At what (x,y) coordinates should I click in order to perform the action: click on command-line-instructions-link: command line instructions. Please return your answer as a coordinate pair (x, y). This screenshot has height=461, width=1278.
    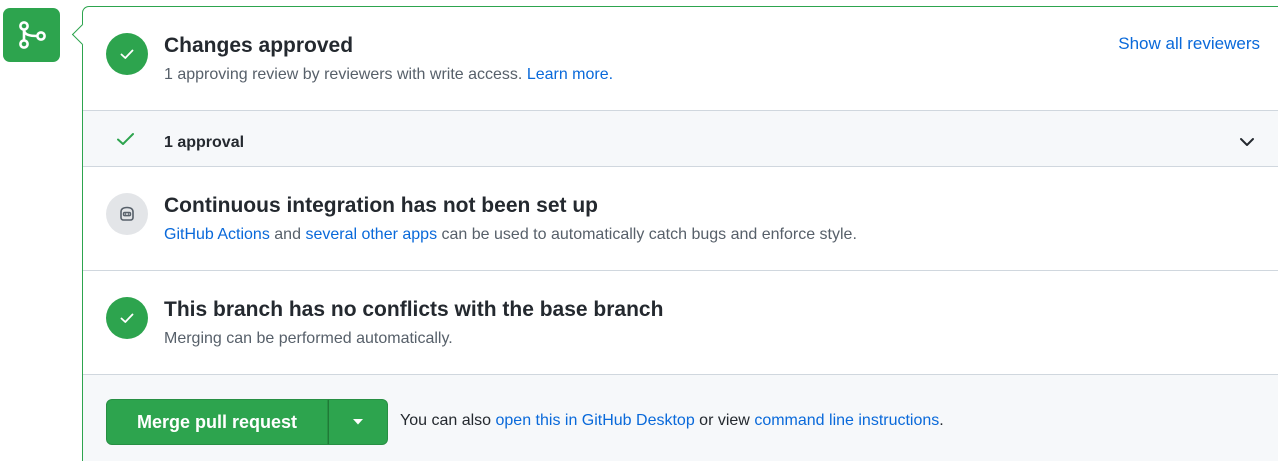
    Looking at the image, I should click on (846, 420).